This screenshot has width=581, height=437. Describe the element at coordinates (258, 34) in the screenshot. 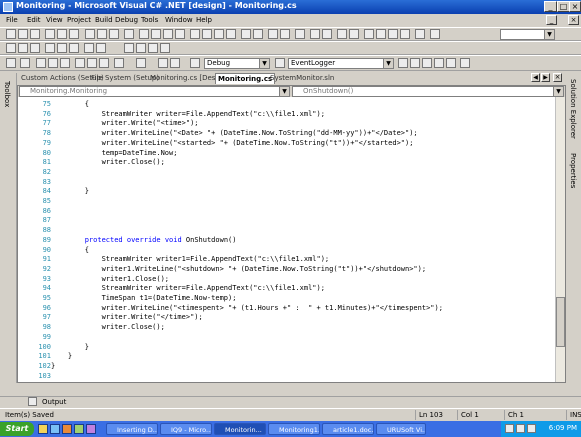

I see `center-vertical-icon` at that location.